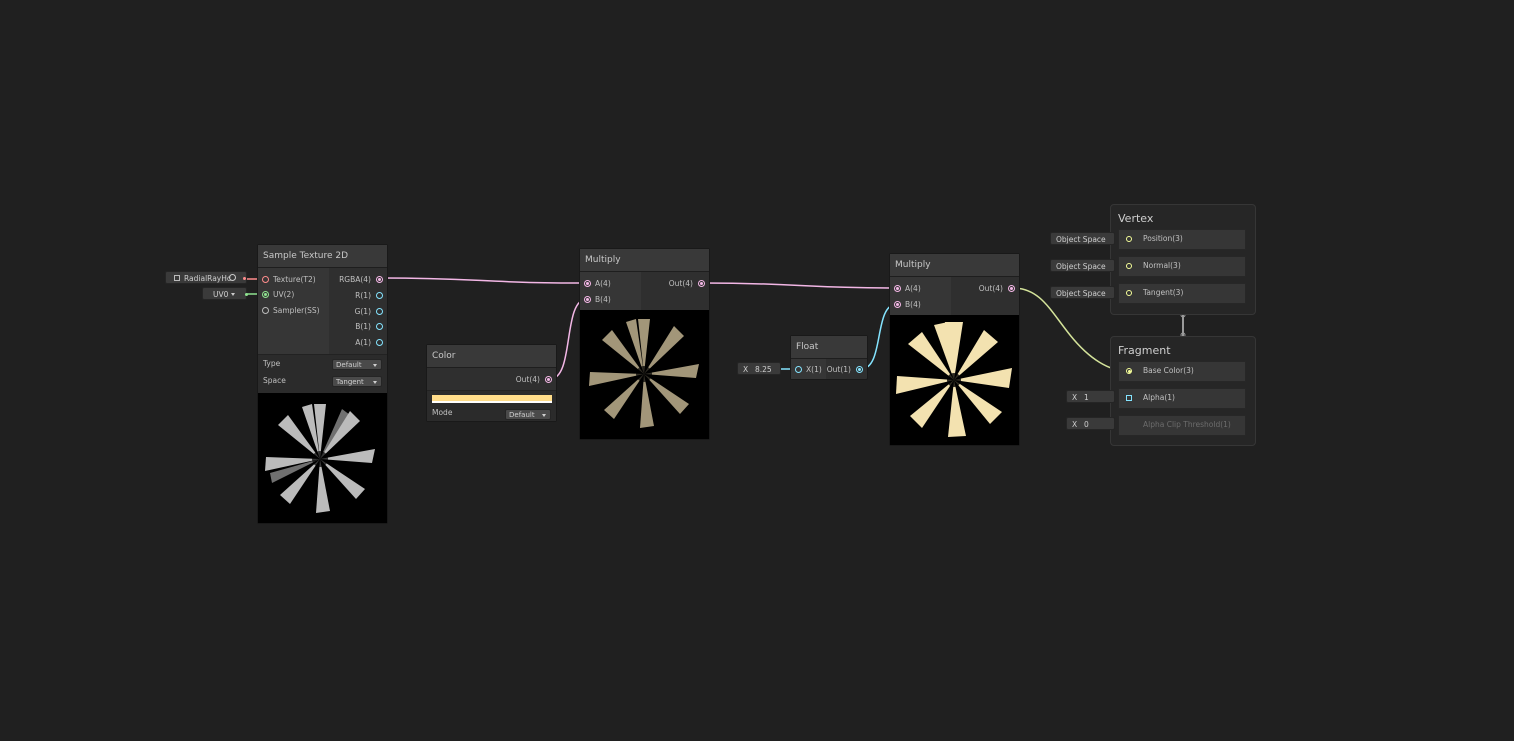 Image resolution: width=1514 pixels, height=741 pixels. Describe the element at coordinates (363, 326) in the screenshot. I see `b-output-label: B(1)` at that location.